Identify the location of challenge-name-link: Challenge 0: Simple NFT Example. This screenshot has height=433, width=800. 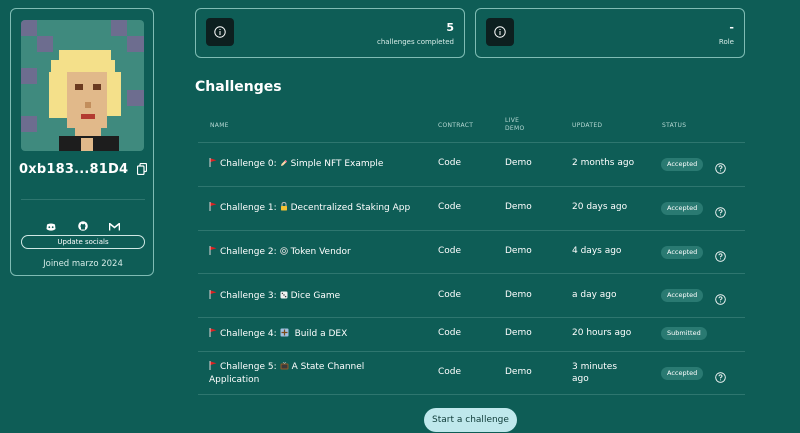
(296, 164).